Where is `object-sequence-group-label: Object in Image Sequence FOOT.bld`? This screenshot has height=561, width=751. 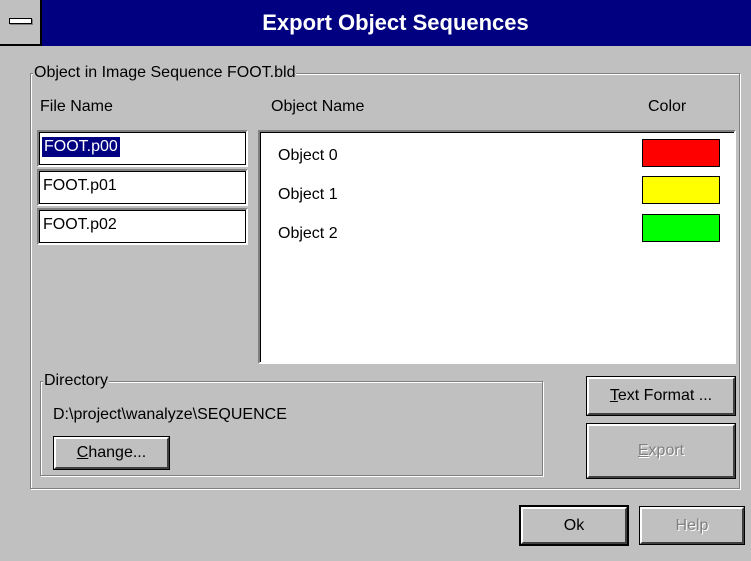
object-sequence-group-label: Object in Image Sequence FOOT.bld is located at coordinates (165, 73).